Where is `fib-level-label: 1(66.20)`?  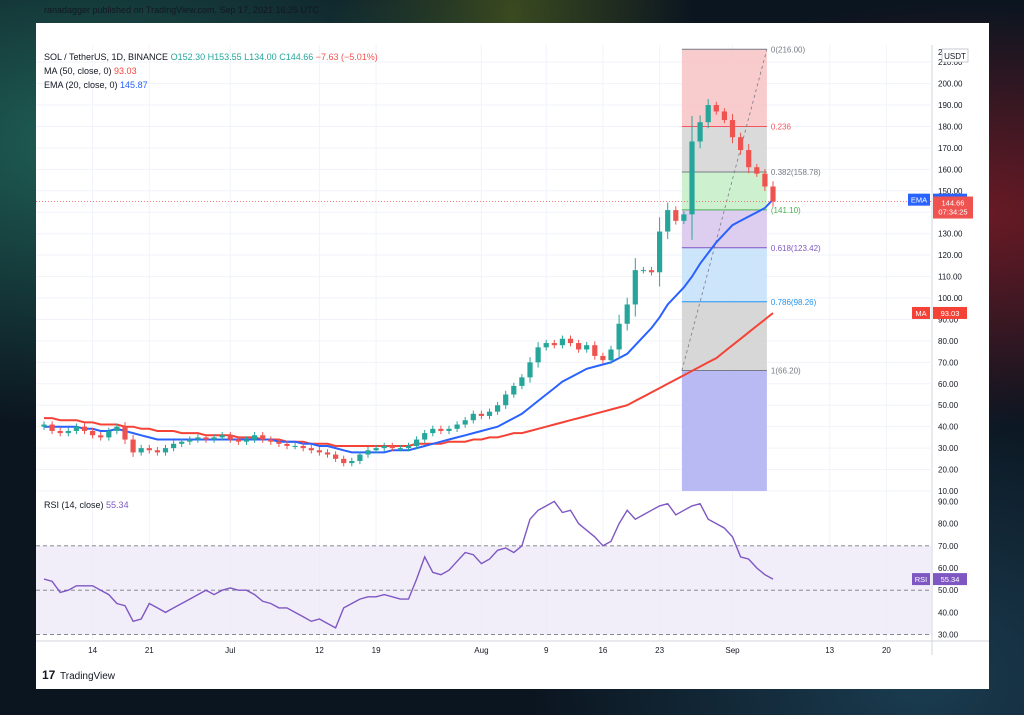 fib-level-label: 1(66.20) is located at coordinates (786, 370).